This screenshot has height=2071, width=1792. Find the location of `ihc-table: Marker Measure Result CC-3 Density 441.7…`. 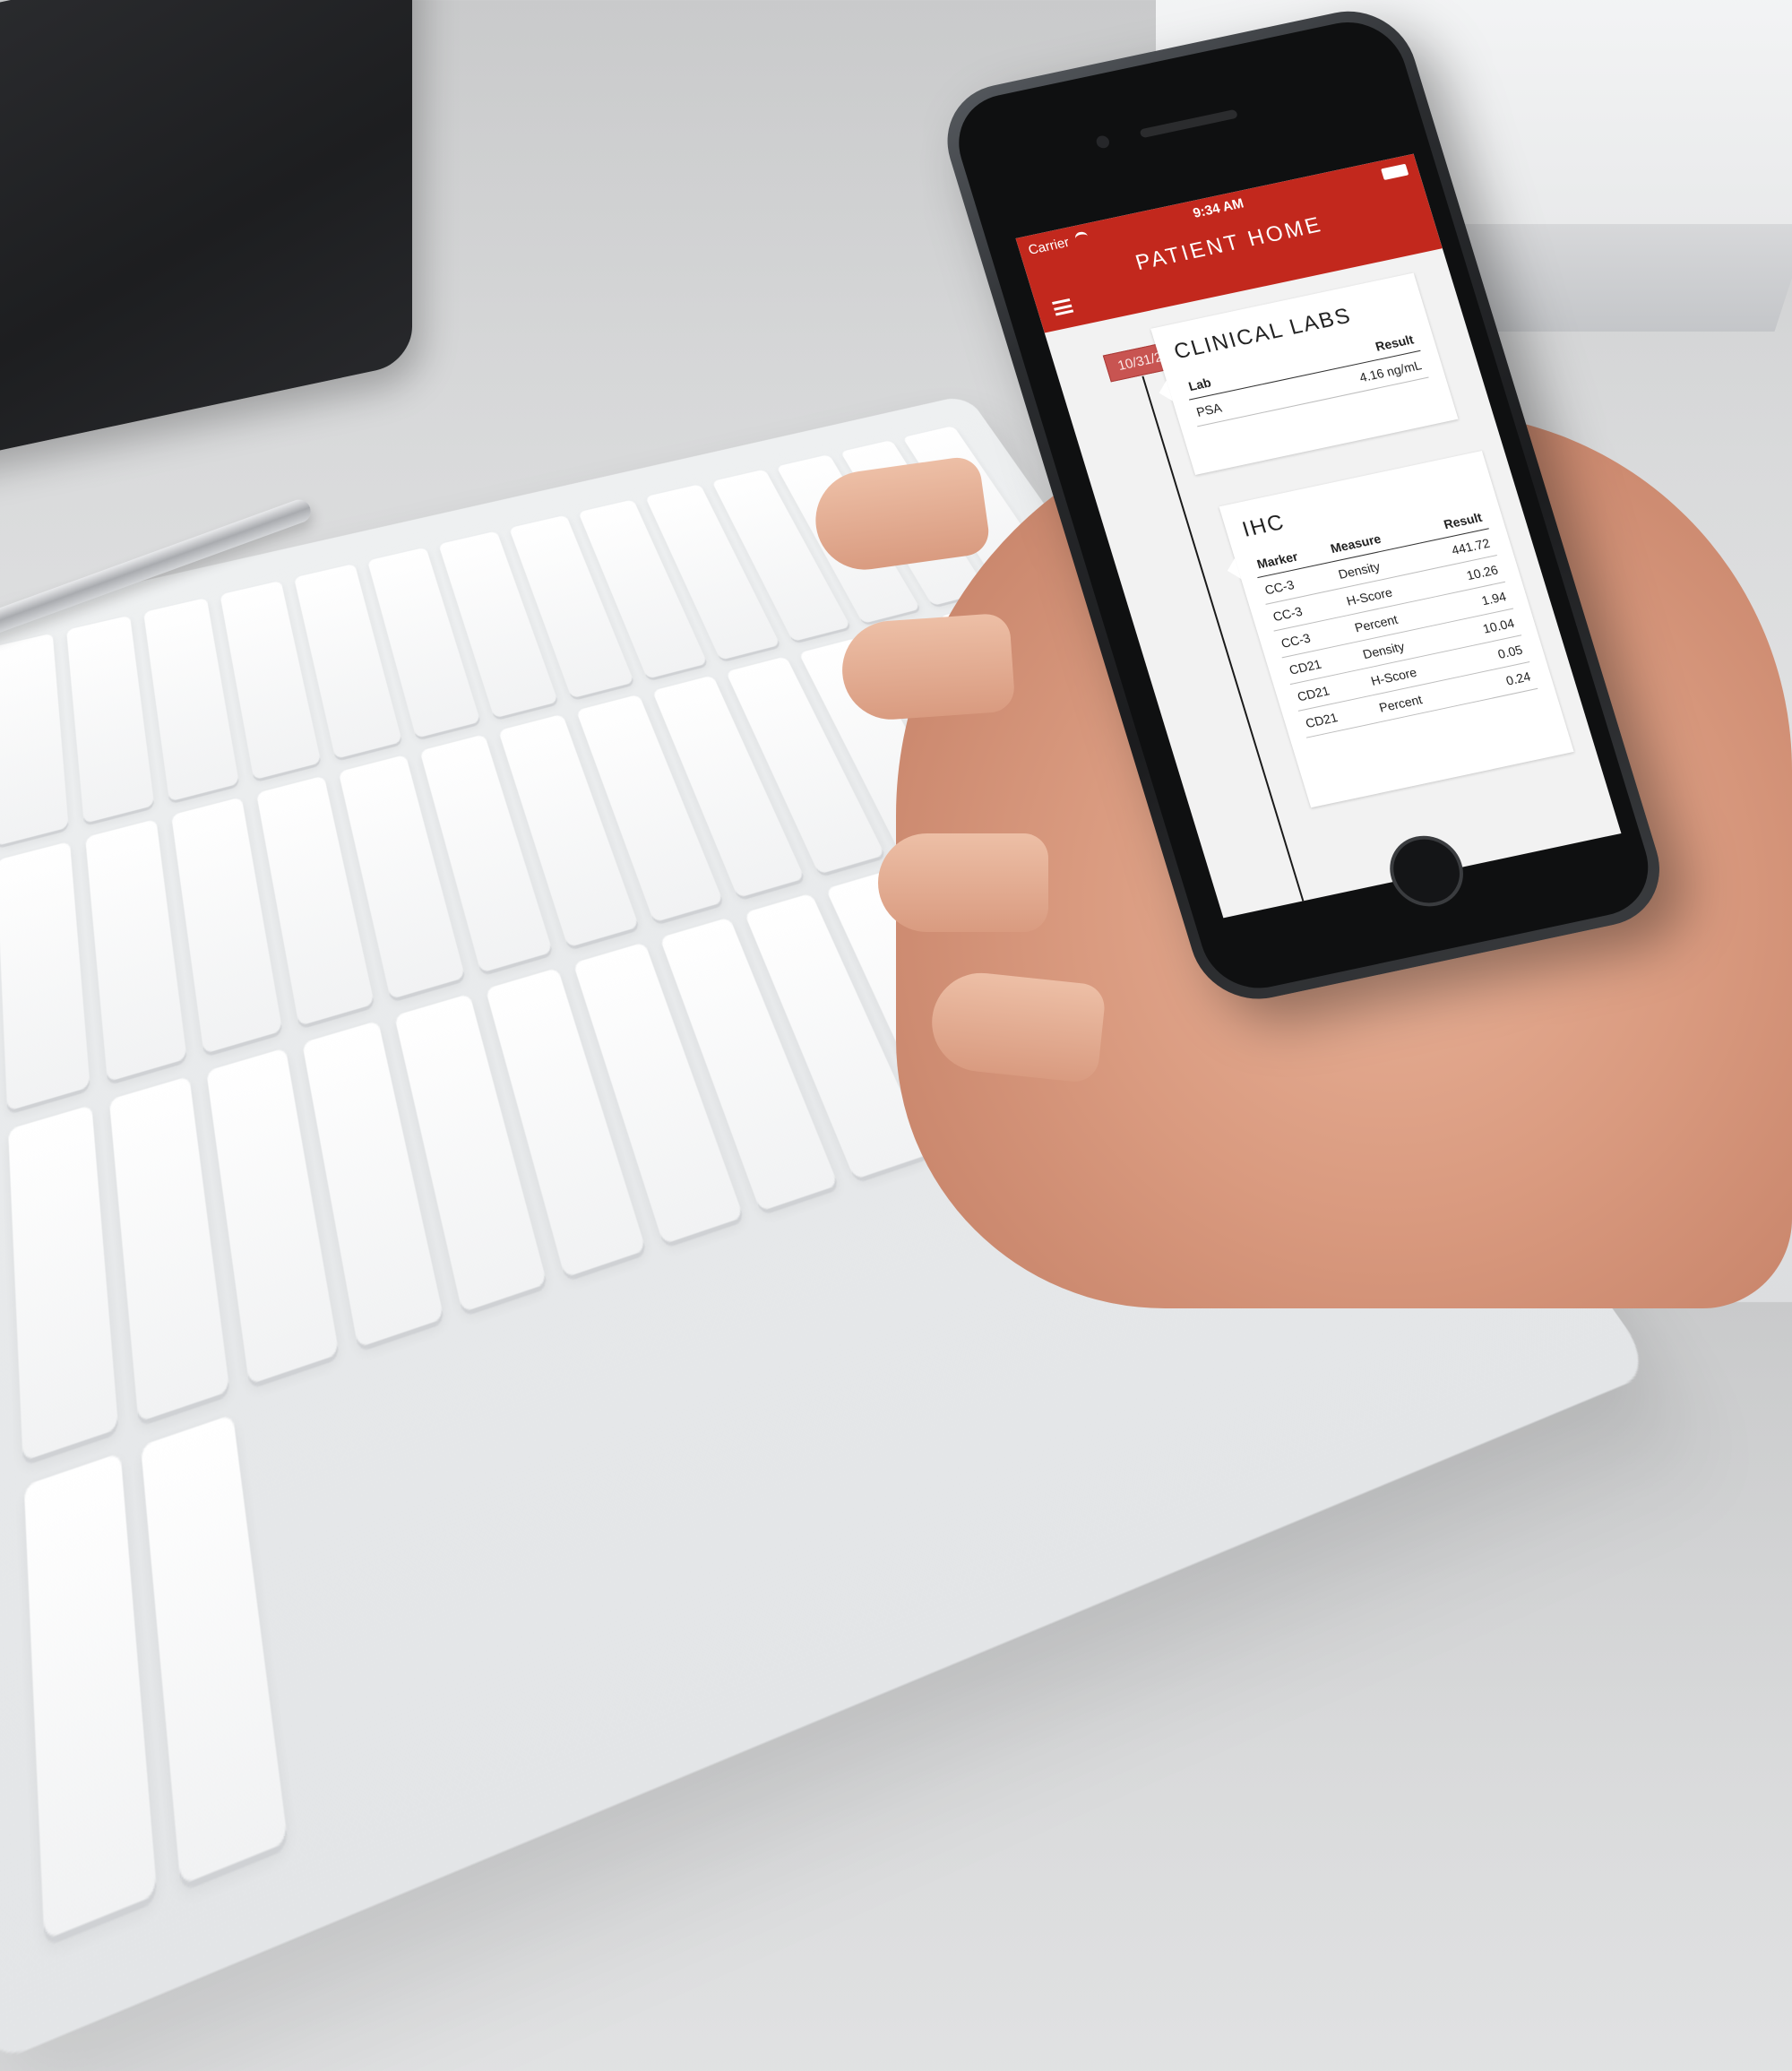

ihc-table: Marker Measure Result CC-3 Density 441.7… is located at coordinates (1394, 621).